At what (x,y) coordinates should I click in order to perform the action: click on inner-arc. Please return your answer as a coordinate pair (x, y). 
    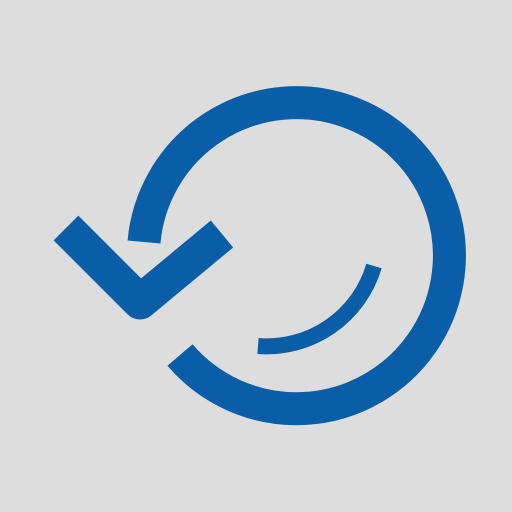
    Looking at the image, I should click on (319, 309).